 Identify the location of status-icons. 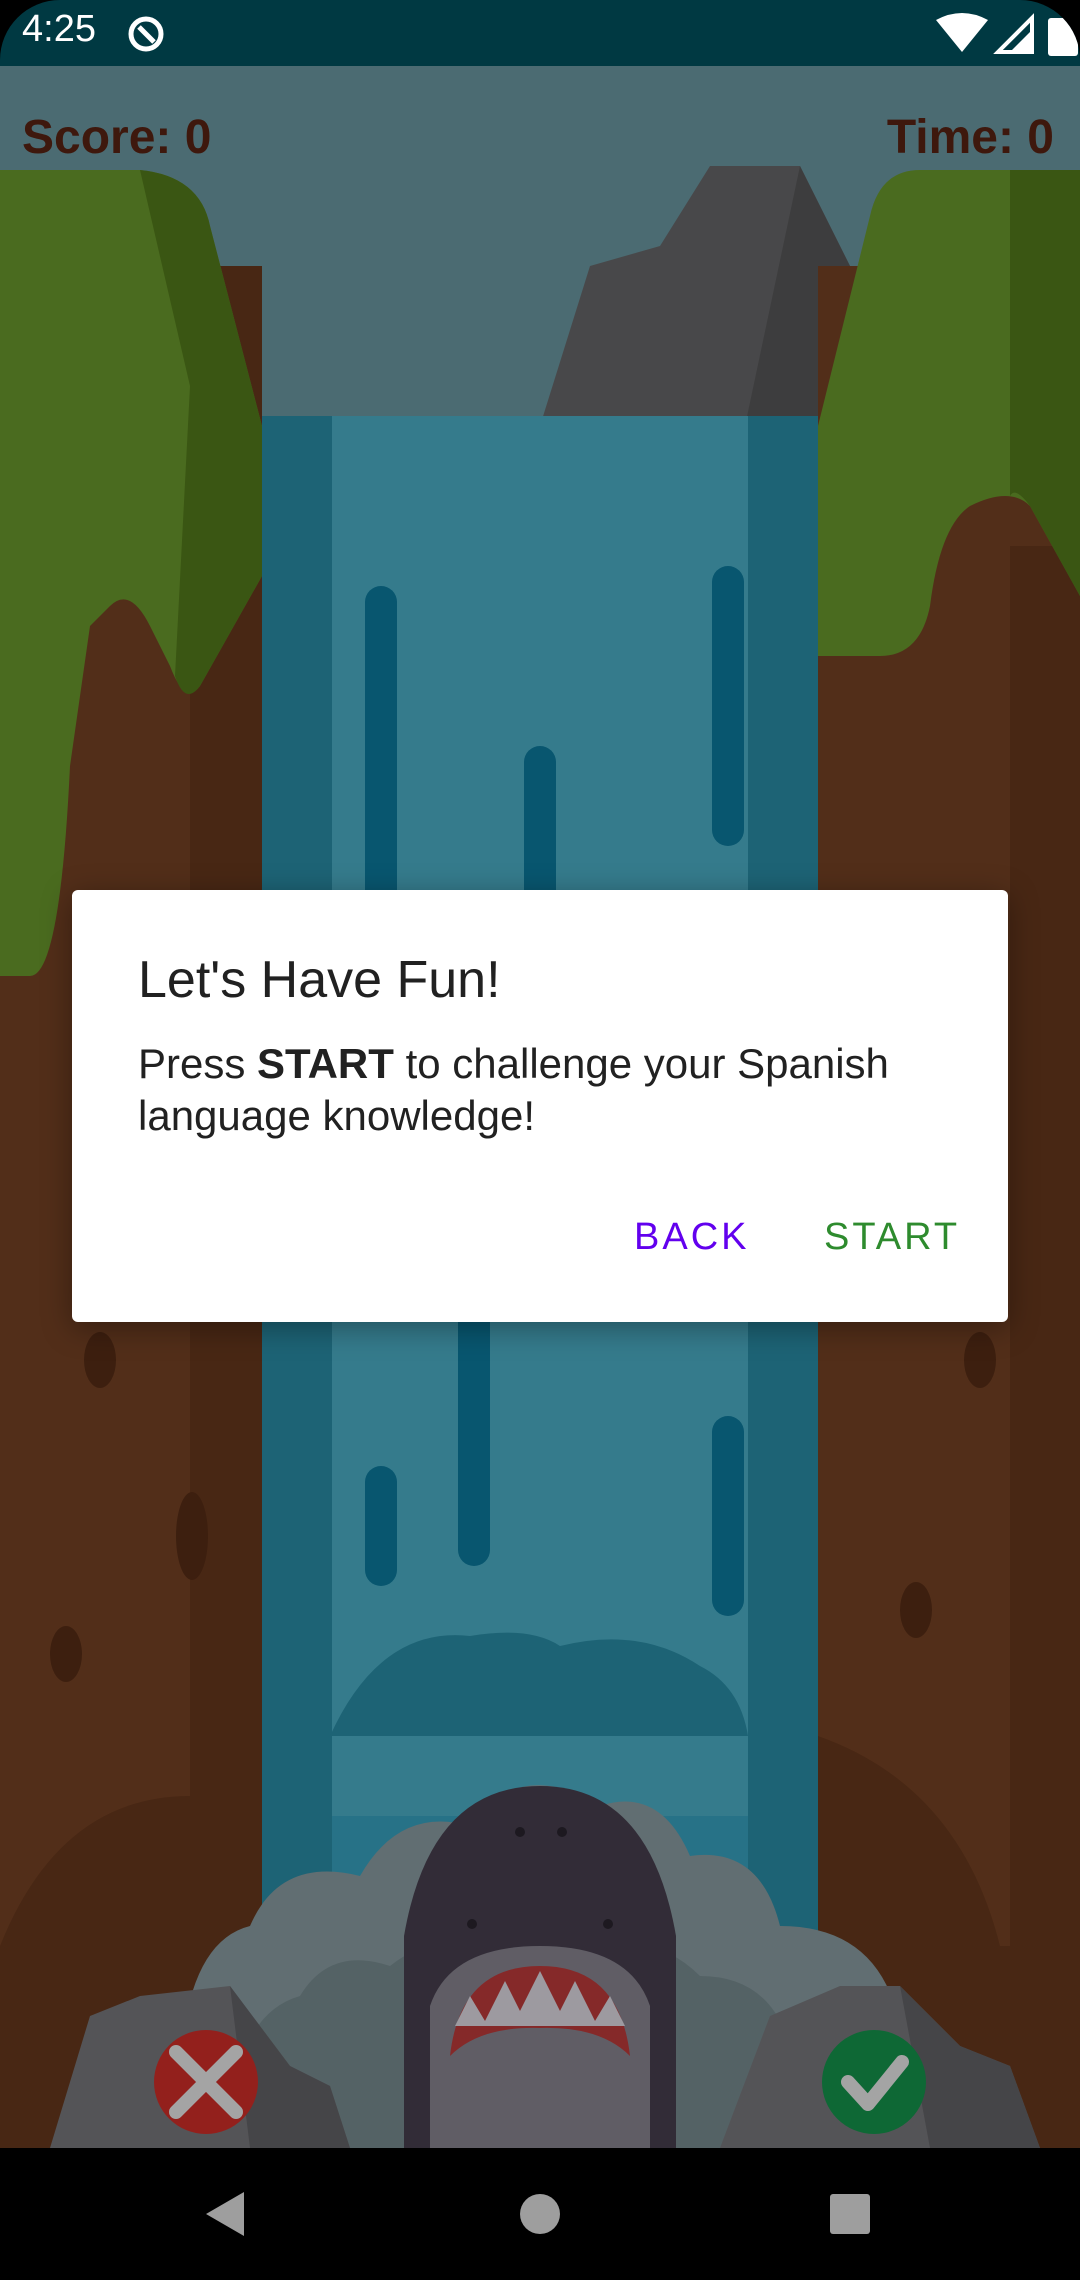
(1005, 34).